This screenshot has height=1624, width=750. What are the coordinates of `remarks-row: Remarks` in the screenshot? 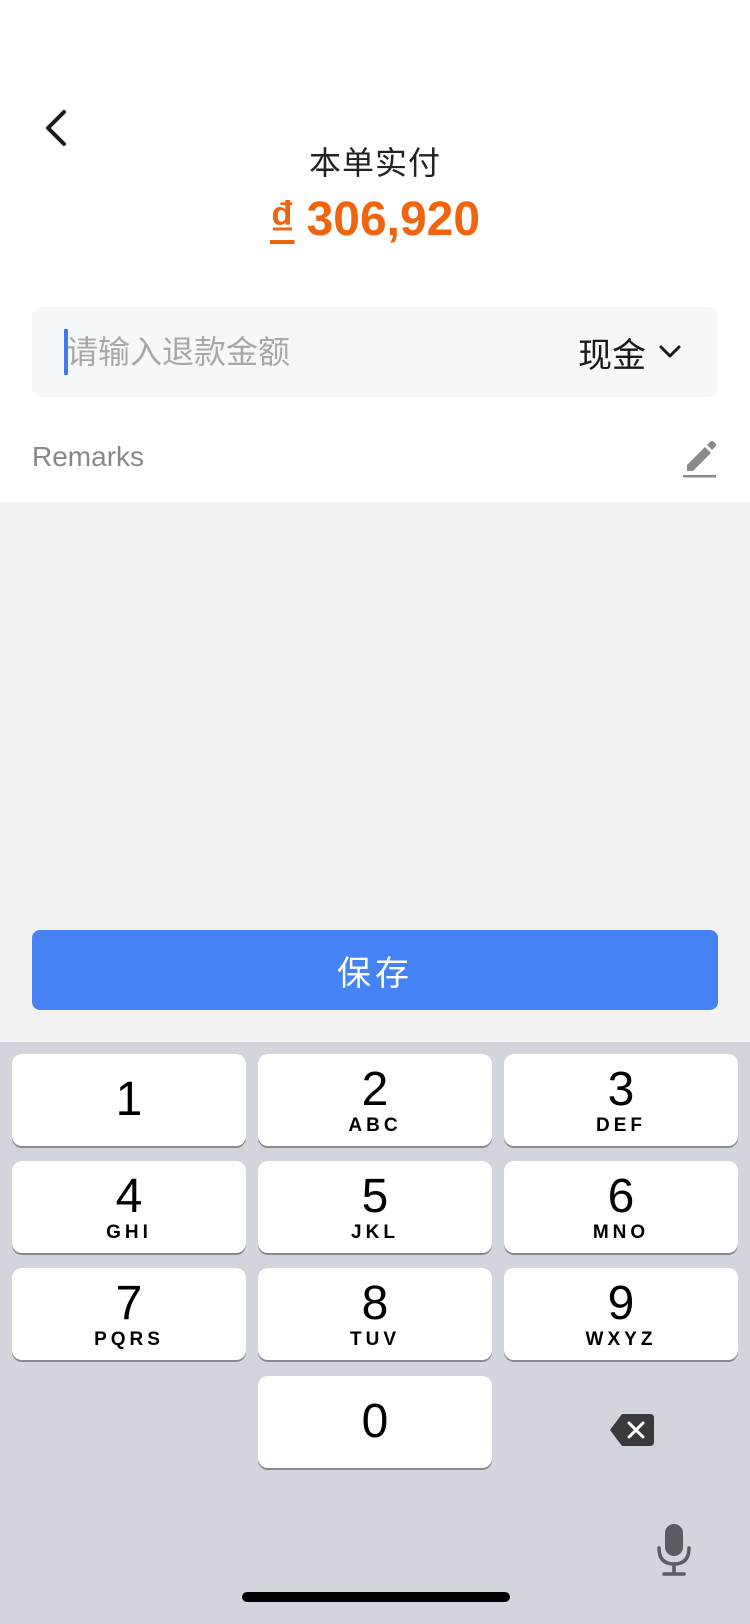 It's located at (375, 457).